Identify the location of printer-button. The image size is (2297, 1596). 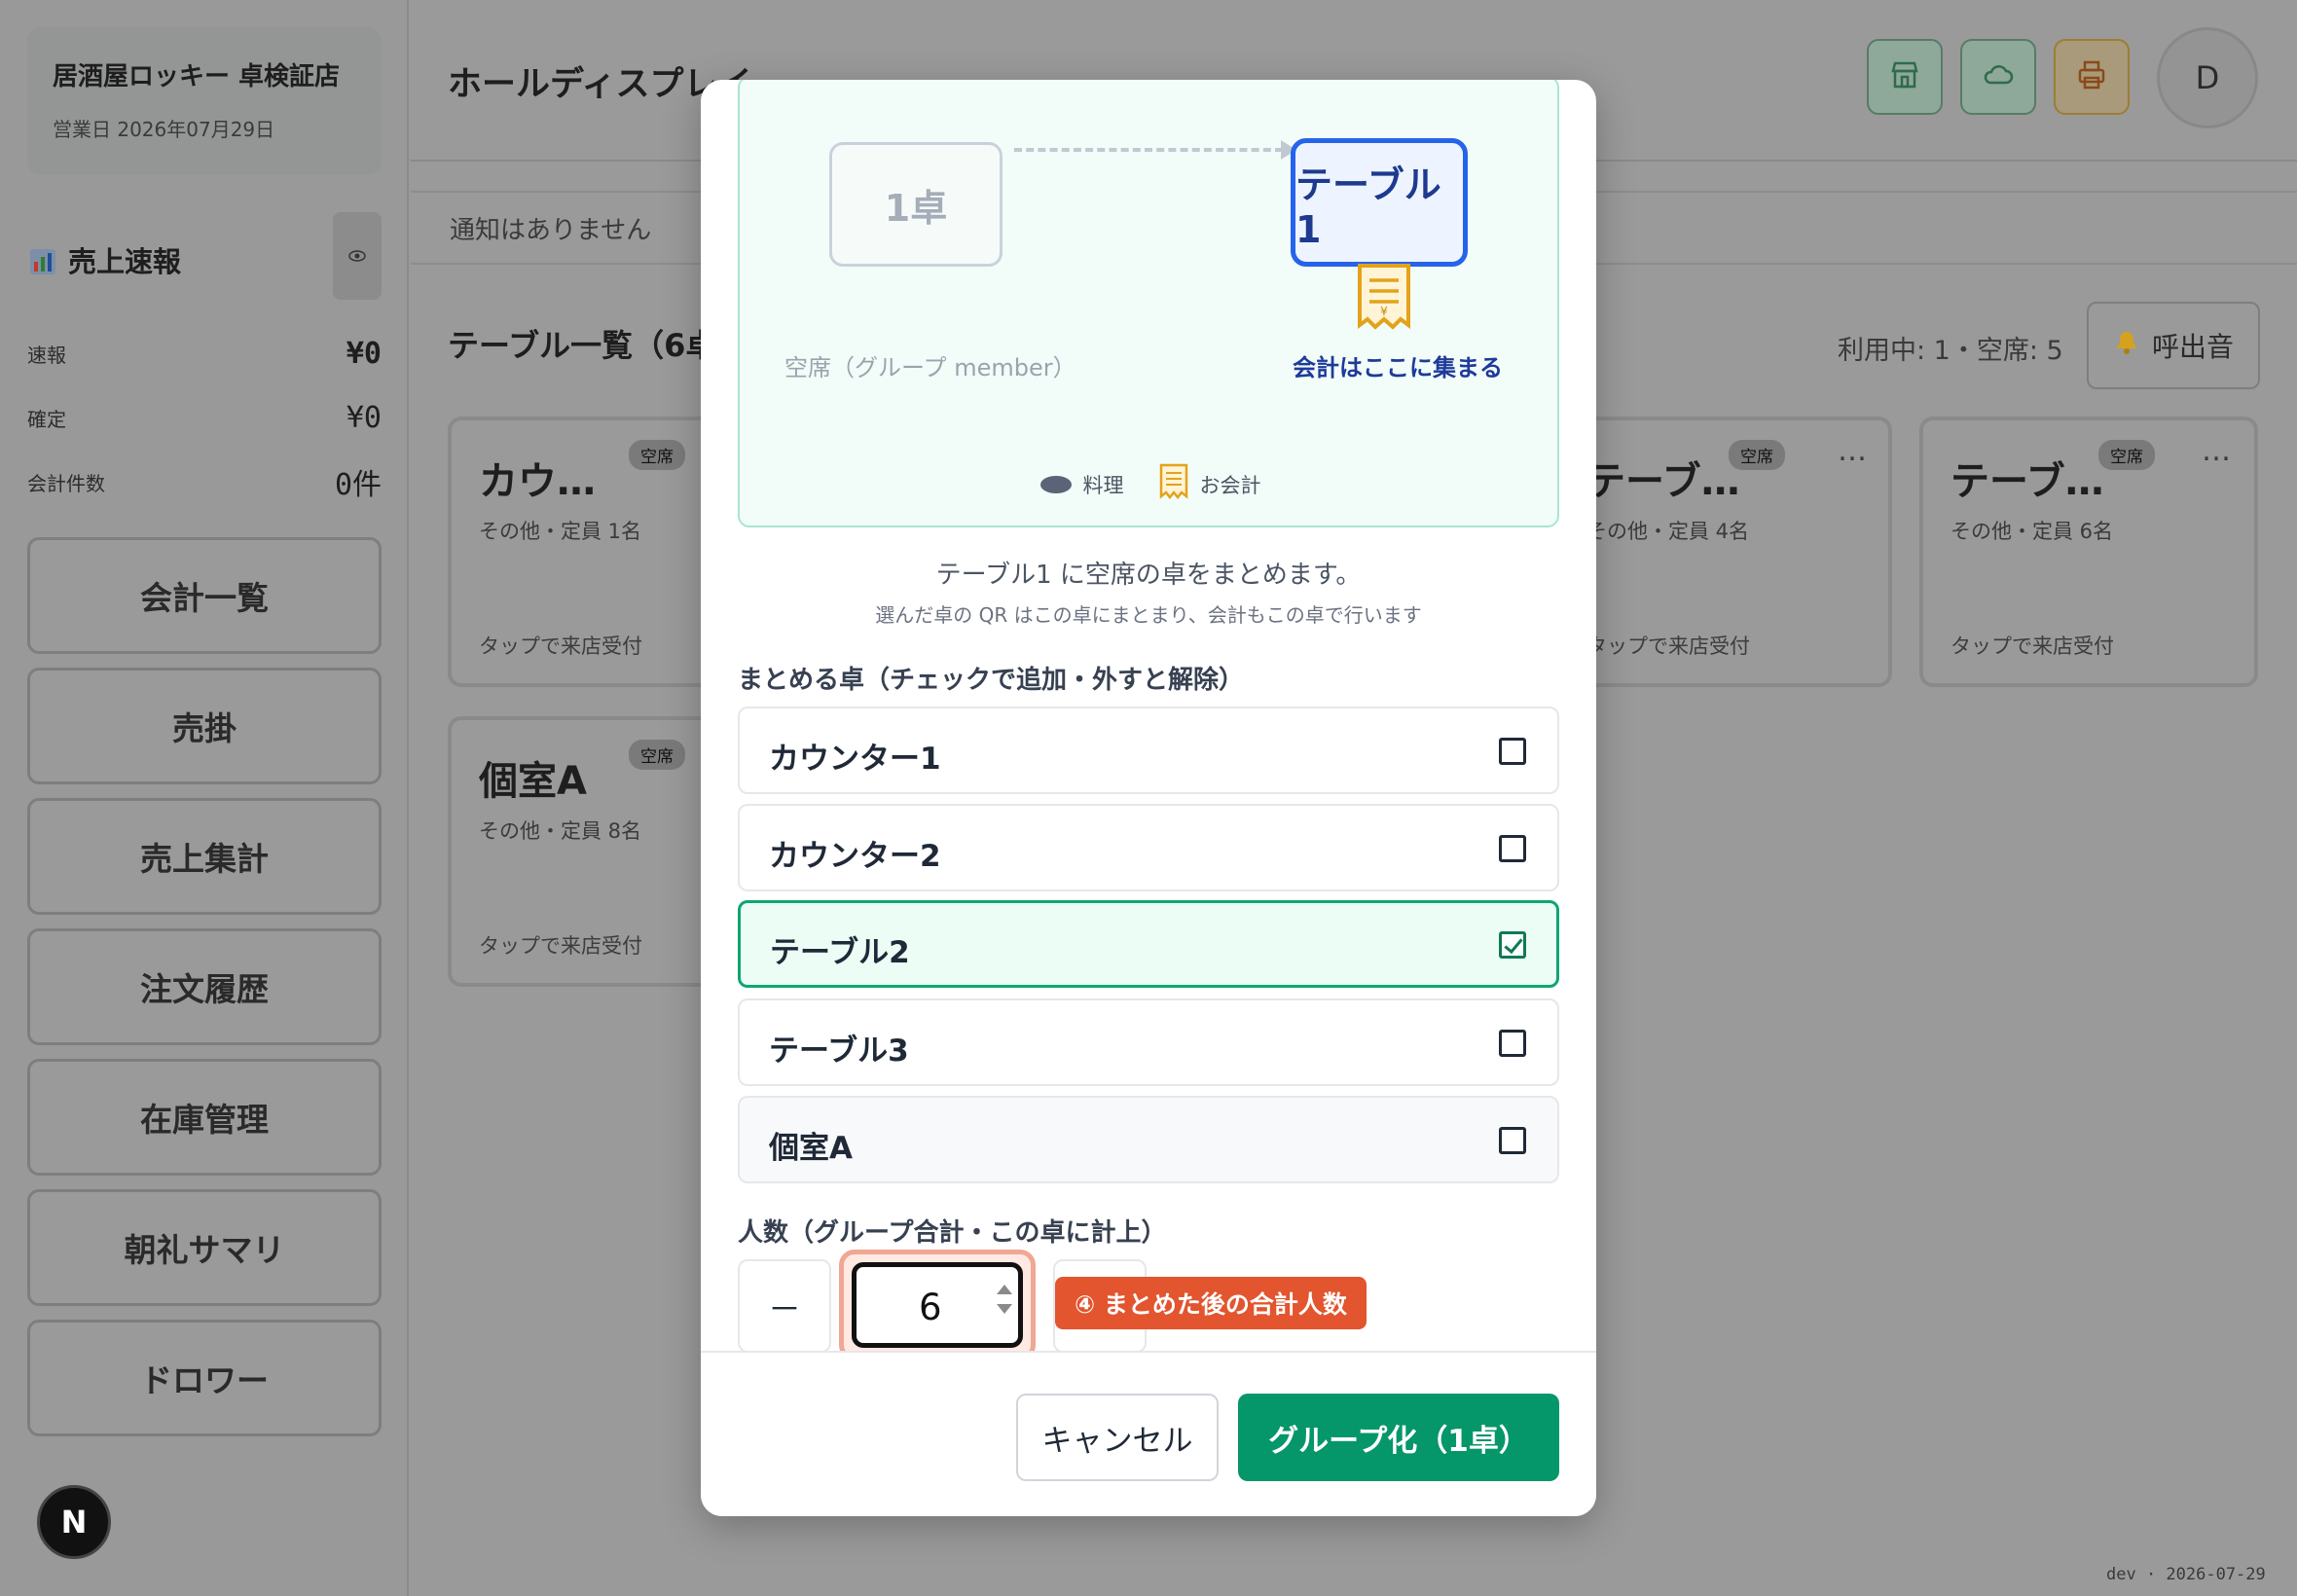
(2092, 77).